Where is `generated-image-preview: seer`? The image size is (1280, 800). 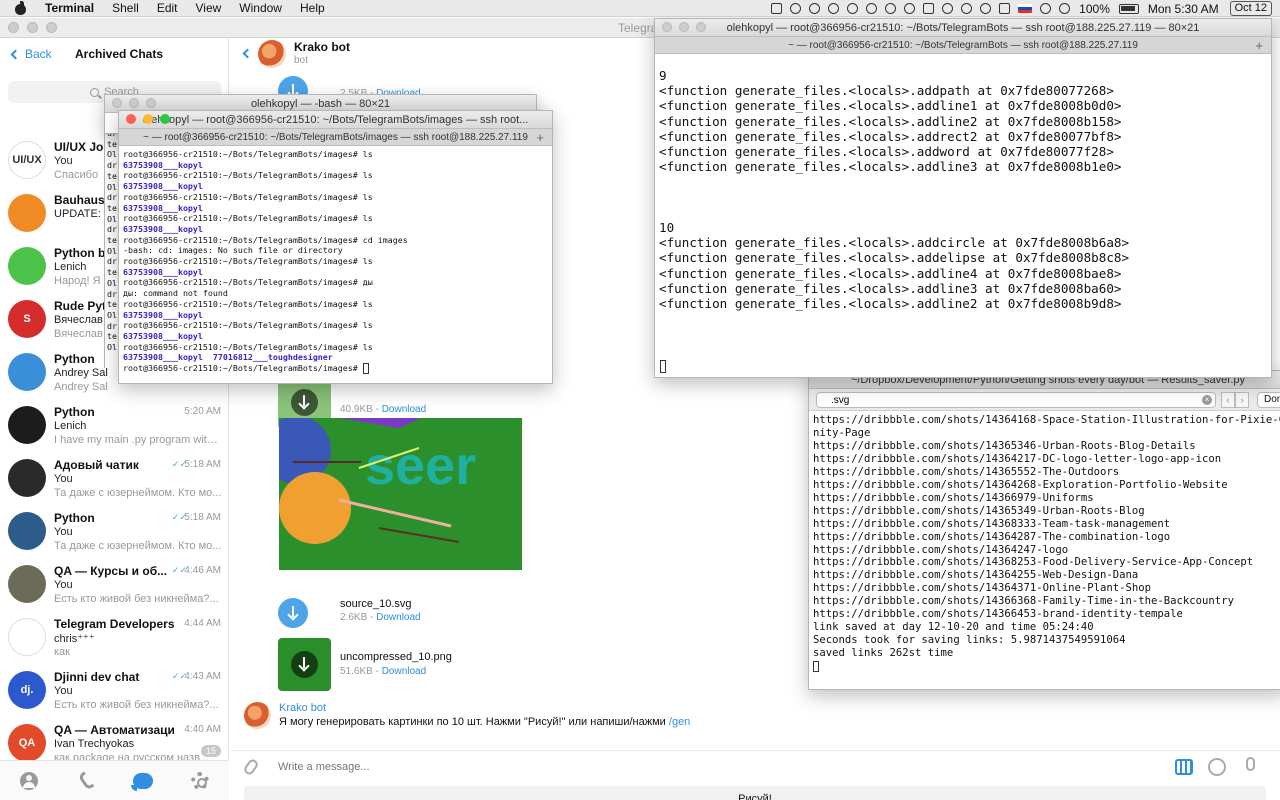 generated-image-preview: seer is located at coordinates (400, 494).